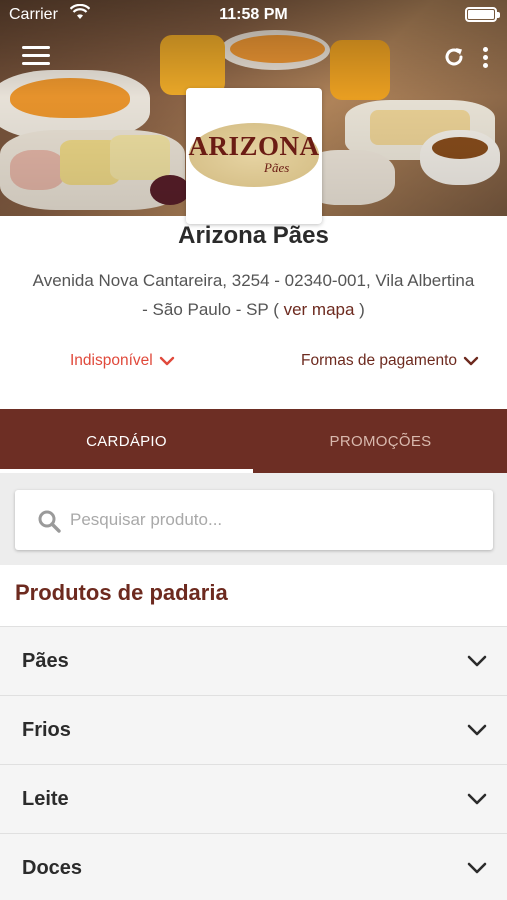  I want to click on store-name: Arizona Pães, so click(253, 235).